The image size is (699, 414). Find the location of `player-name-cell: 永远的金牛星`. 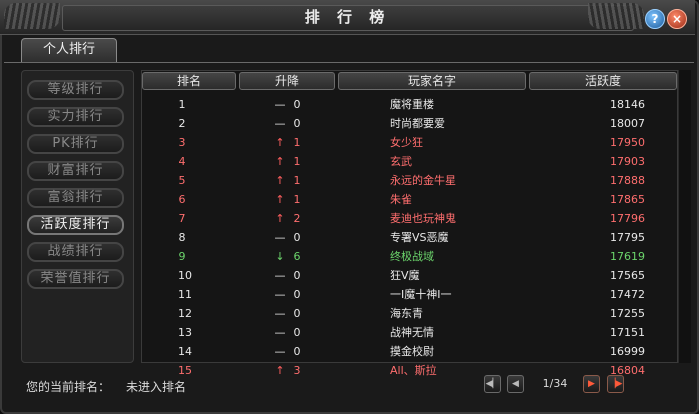

player-name-cell: 永远的金牛星 is located at coordinates (423, 180).